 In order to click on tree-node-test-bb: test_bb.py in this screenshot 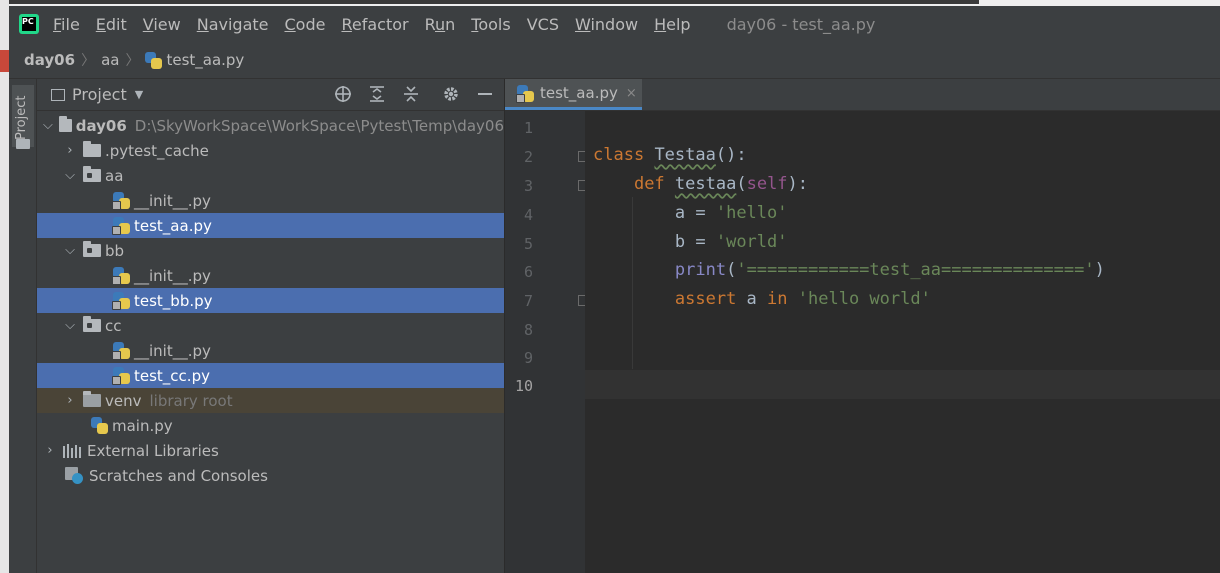, I will do `click(270, 300)`.